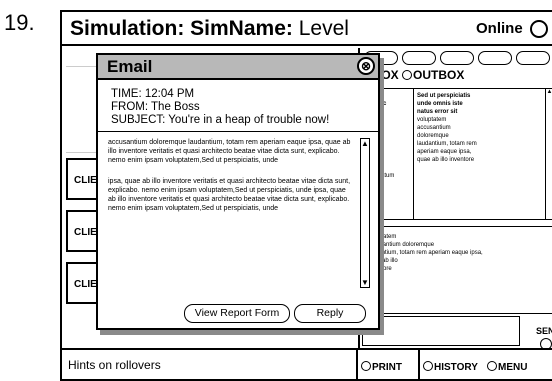 Image resolution: width=552 pixels, height=381 pixels. I want to click on online-status-icon, so click(539, 29).